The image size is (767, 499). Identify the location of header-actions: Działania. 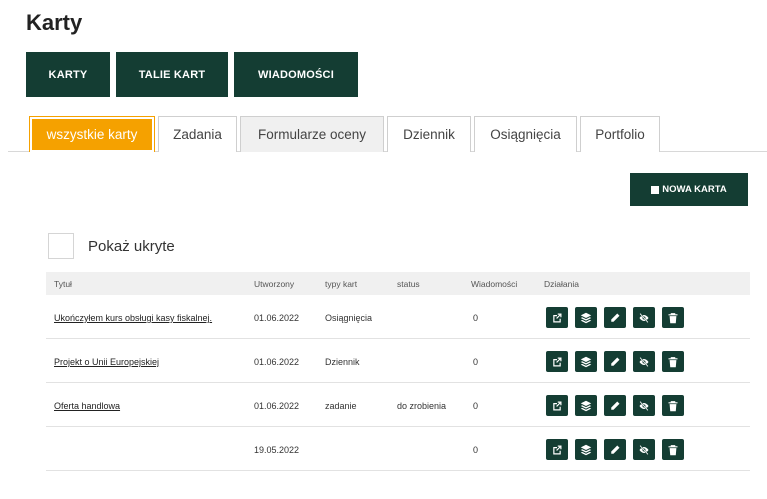
(561, 284).